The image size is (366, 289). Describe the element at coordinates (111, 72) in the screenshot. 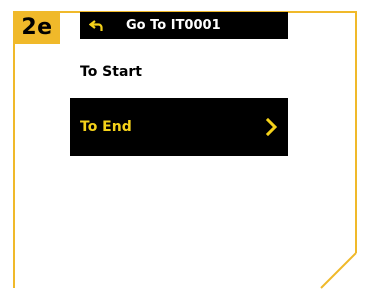

I see `menu-item-label: To Start` at that location.